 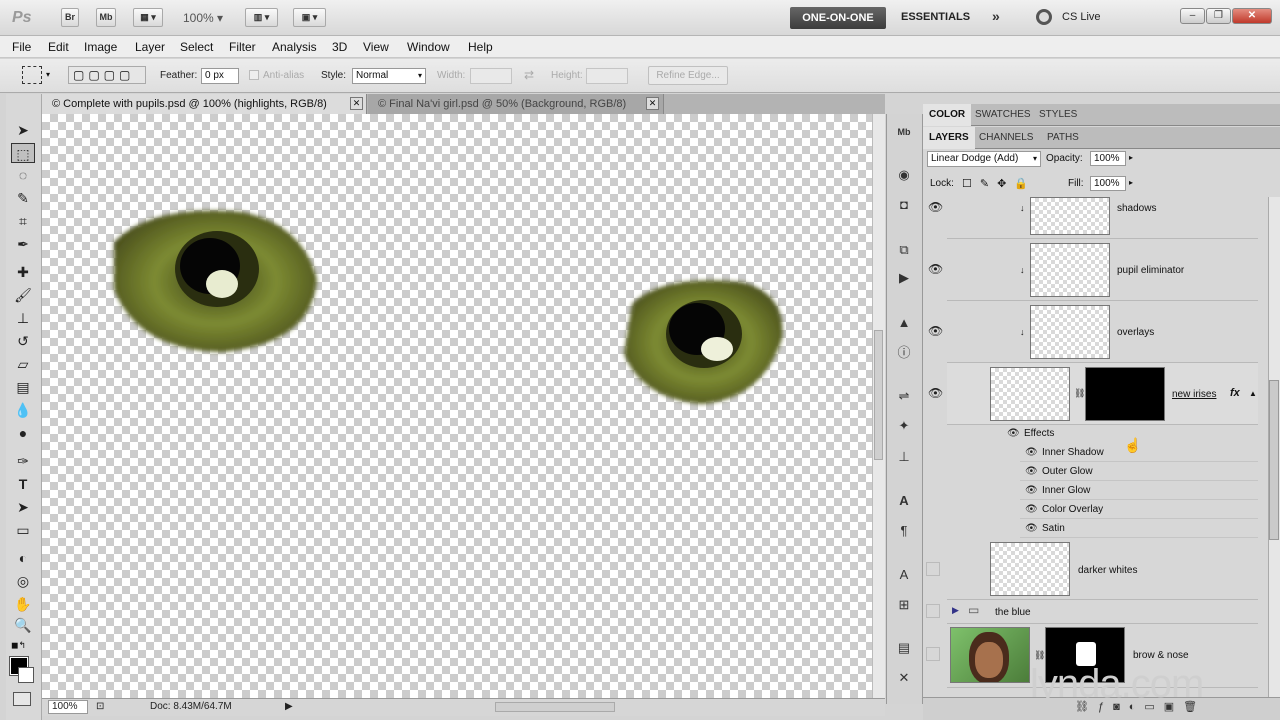 What do you see at coordinates (1107, 570) in the screenshot?
I see `layer-name: darker whites` at bounding box center [1107, 570].